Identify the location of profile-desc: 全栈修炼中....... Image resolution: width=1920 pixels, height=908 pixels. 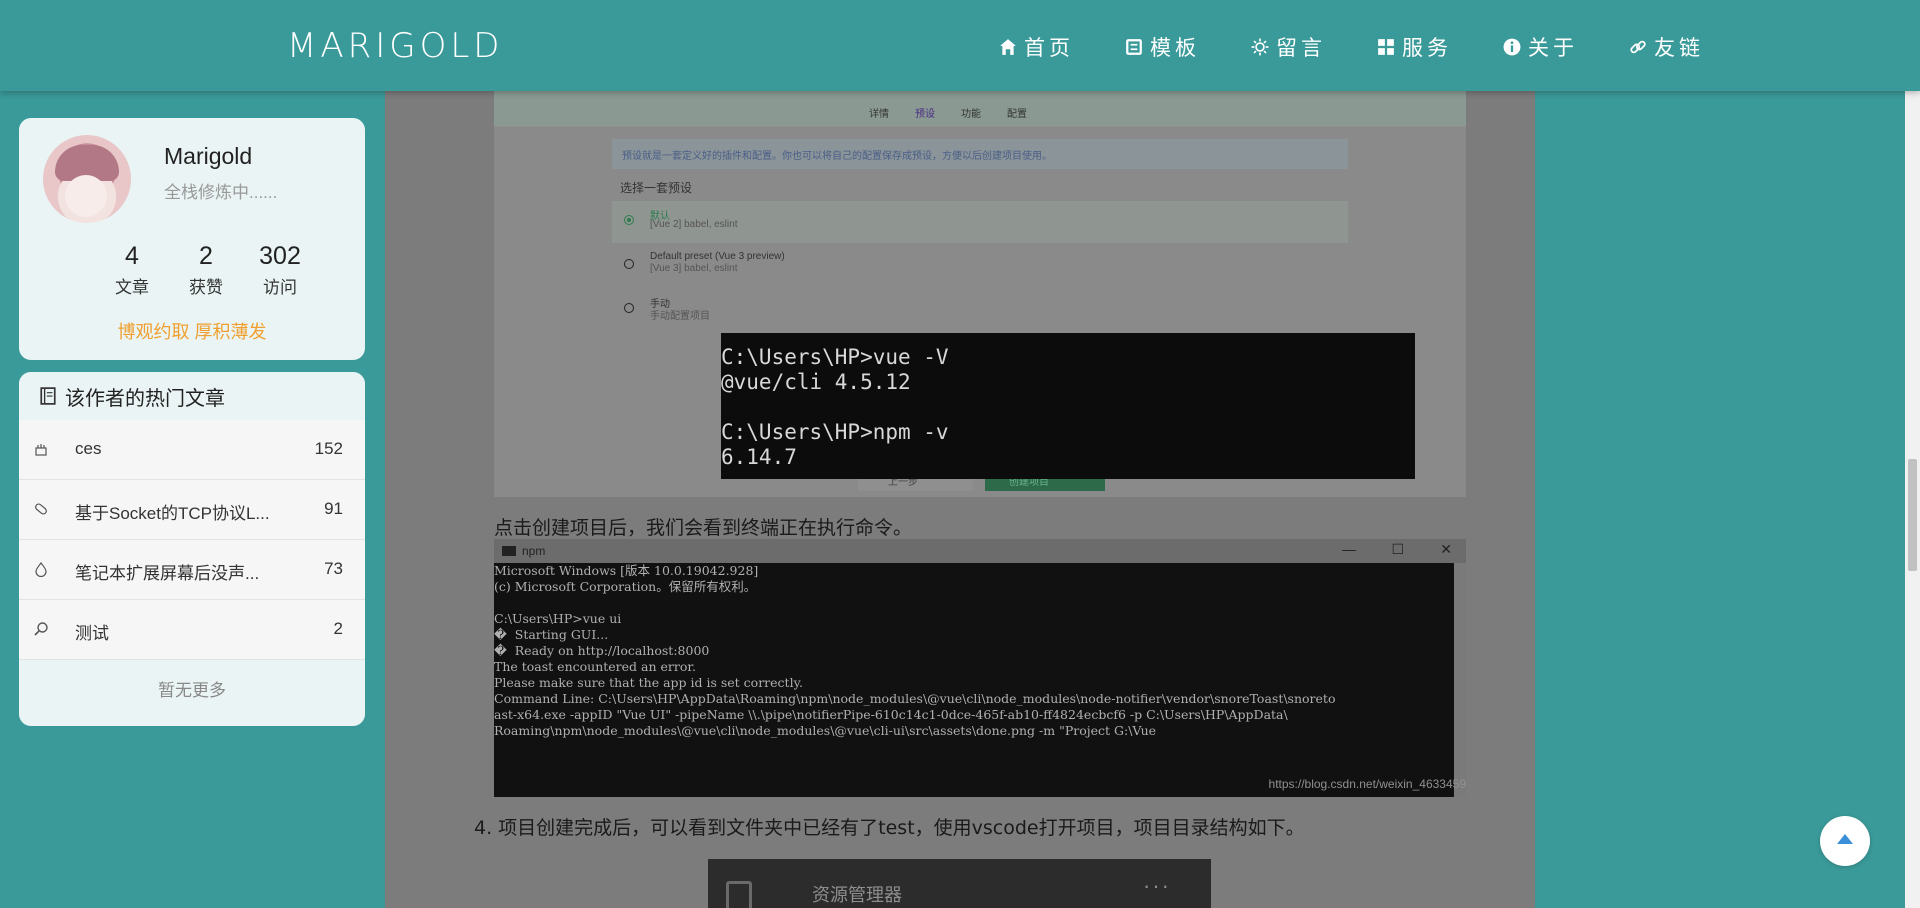
(221, 192).